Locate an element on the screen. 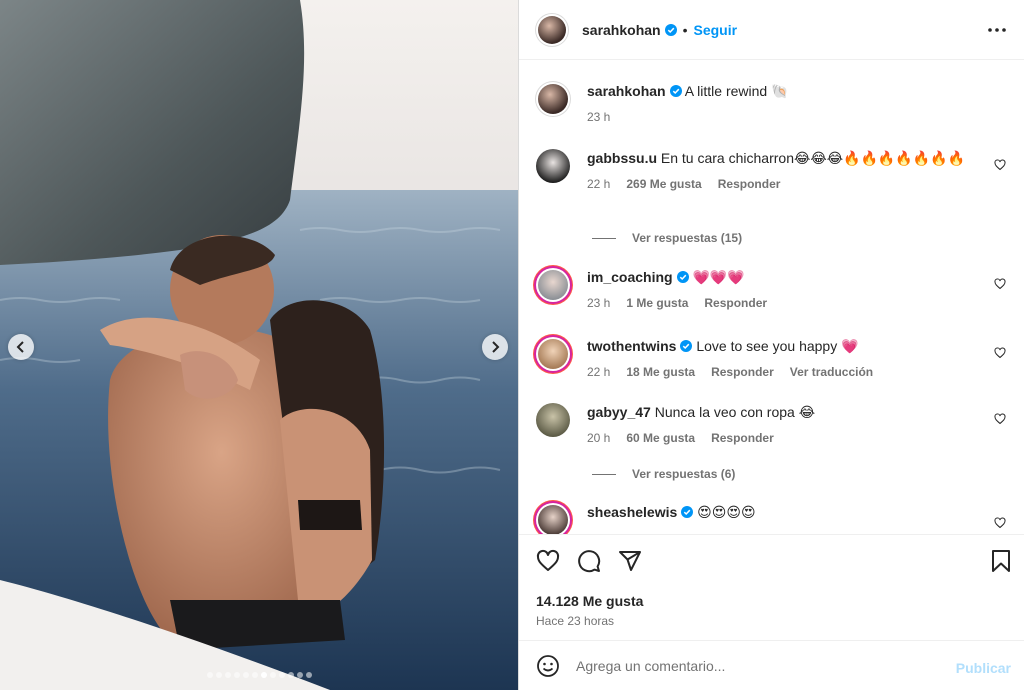 Image resolution: width=1024 pixels, height=690 pixels. view-replies-button: Ver respuestas (6) is located at coordinates (663, 474).